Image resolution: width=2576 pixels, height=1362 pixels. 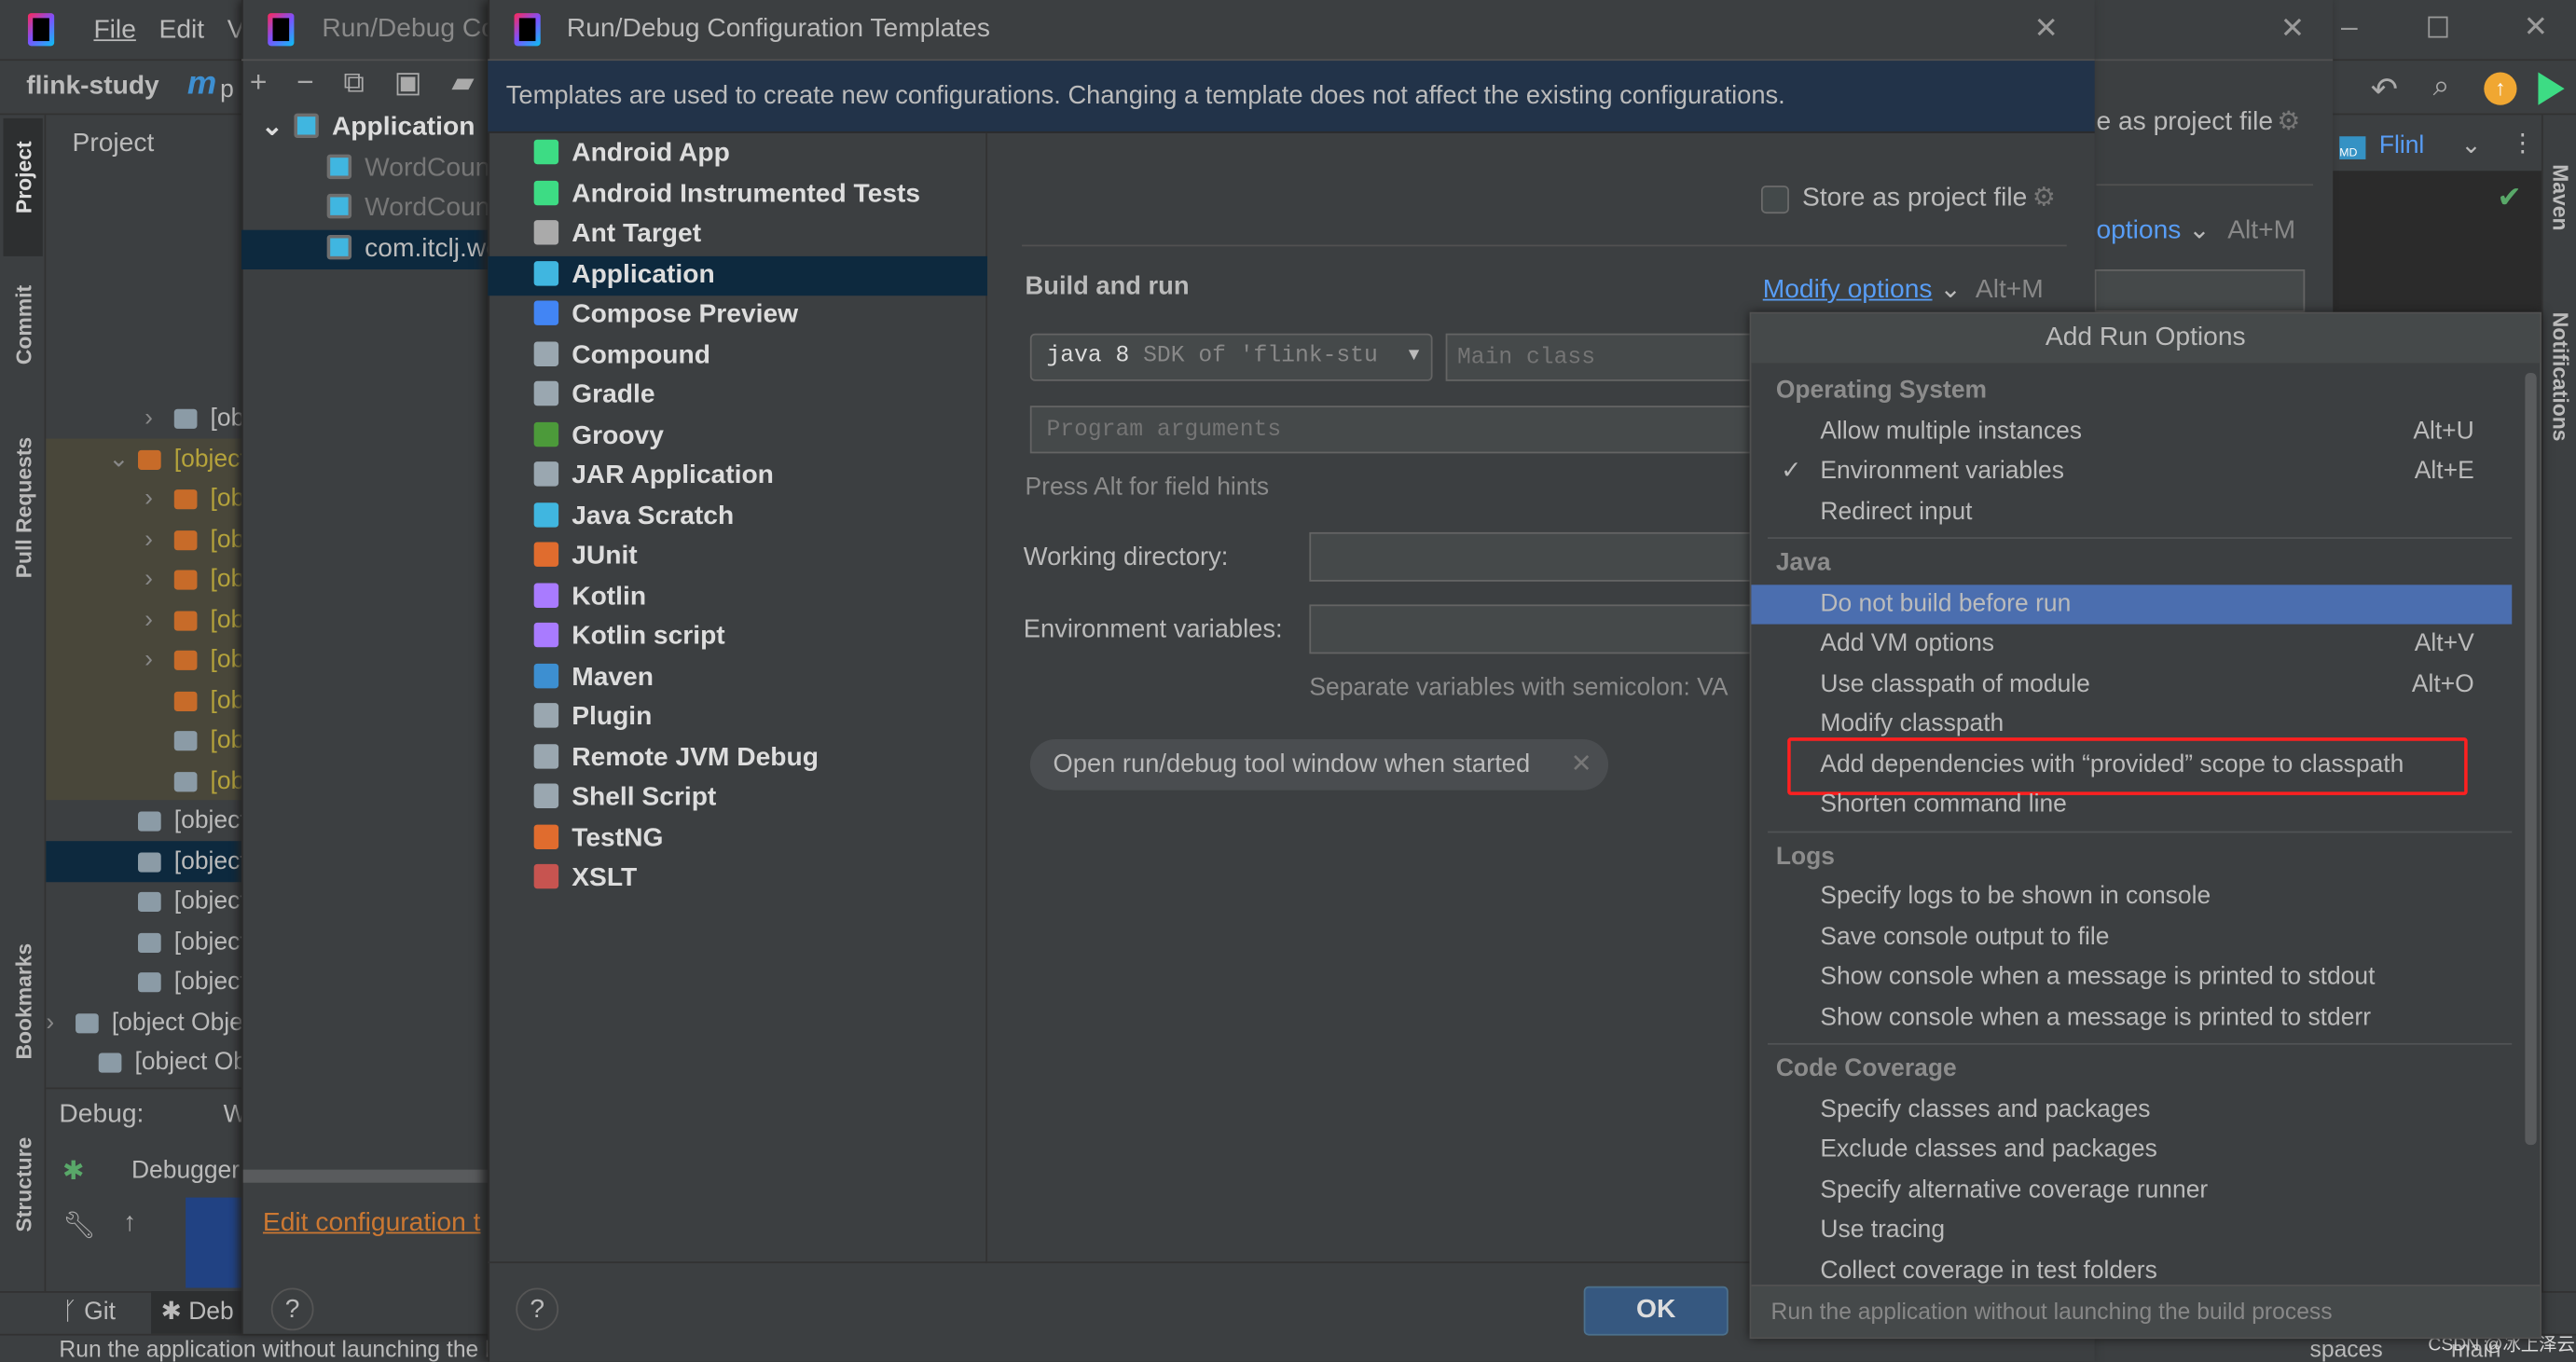 I want to click on tool-tab-pull-requests: Pull Requests, so click(x=23, y=507).